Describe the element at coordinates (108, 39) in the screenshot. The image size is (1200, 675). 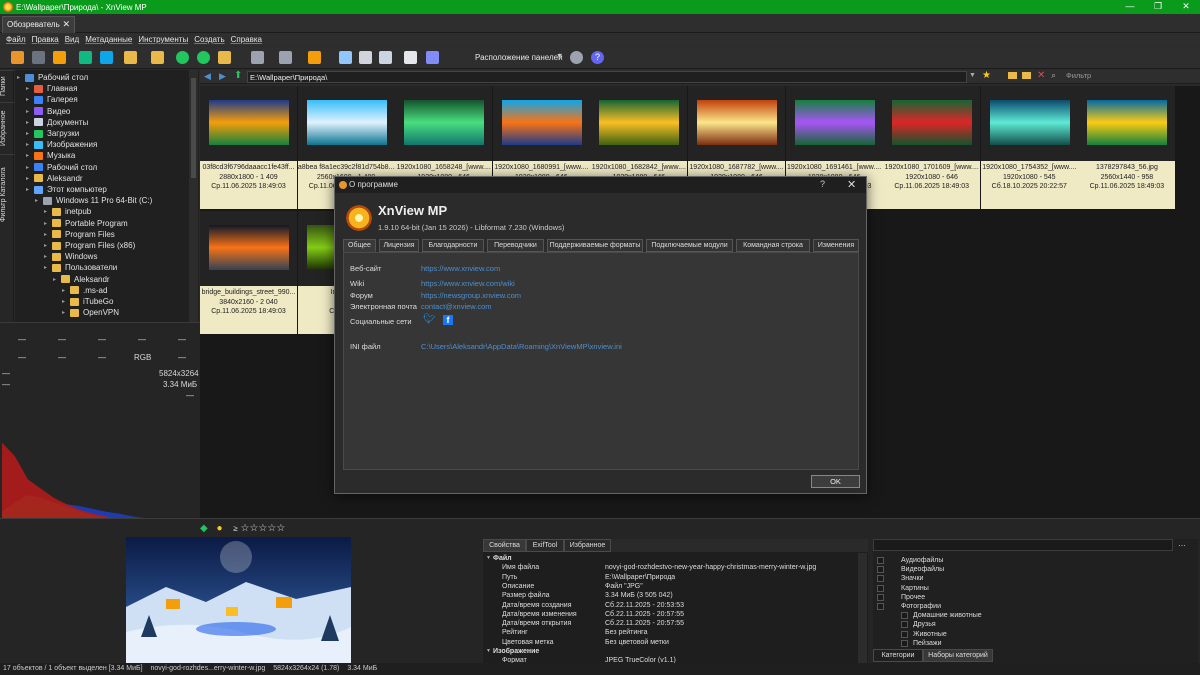
I see `menu-metadata: Метаданные` at that location.